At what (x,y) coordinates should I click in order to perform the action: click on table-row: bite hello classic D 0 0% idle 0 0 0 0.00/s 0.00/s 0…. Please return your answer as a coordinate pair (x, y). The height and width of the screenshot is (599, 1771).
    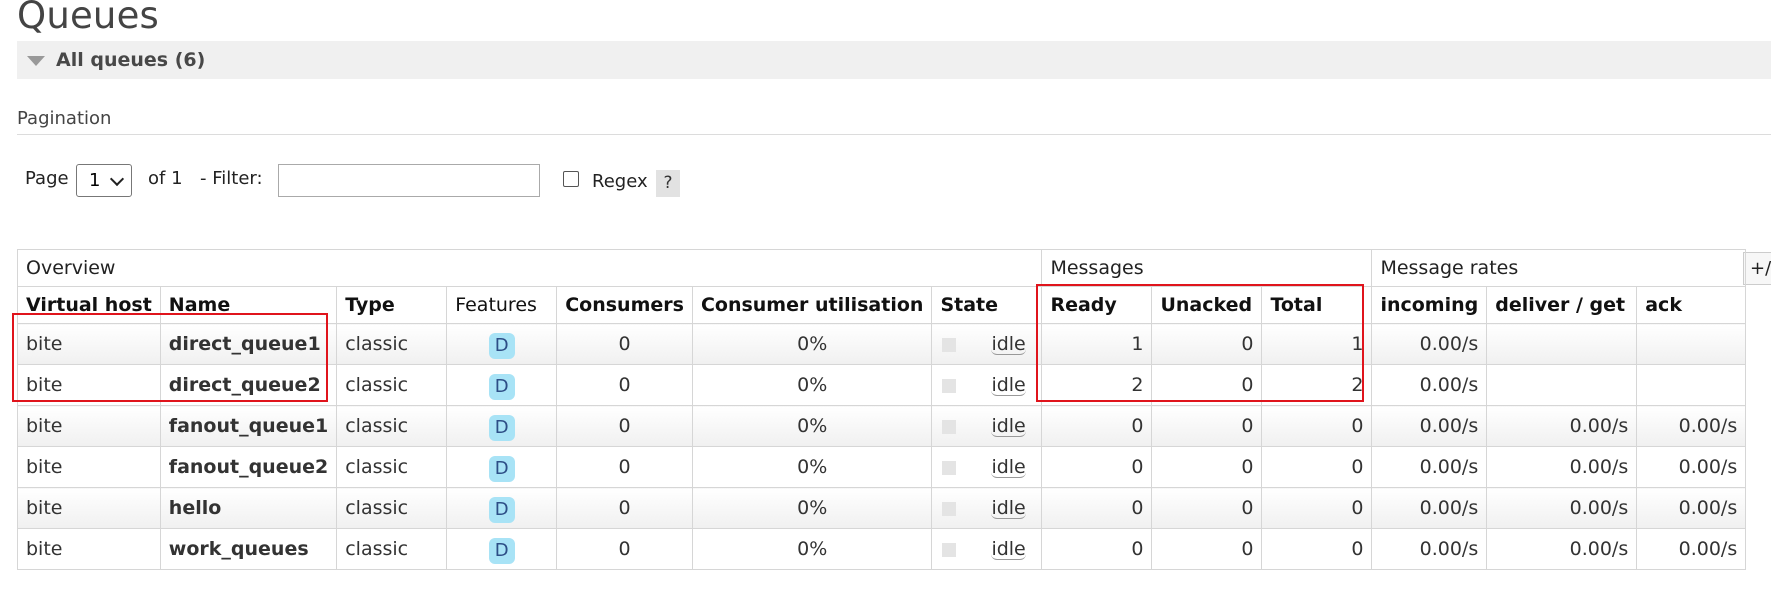
    Looking at the image, I should click on (882, 508).